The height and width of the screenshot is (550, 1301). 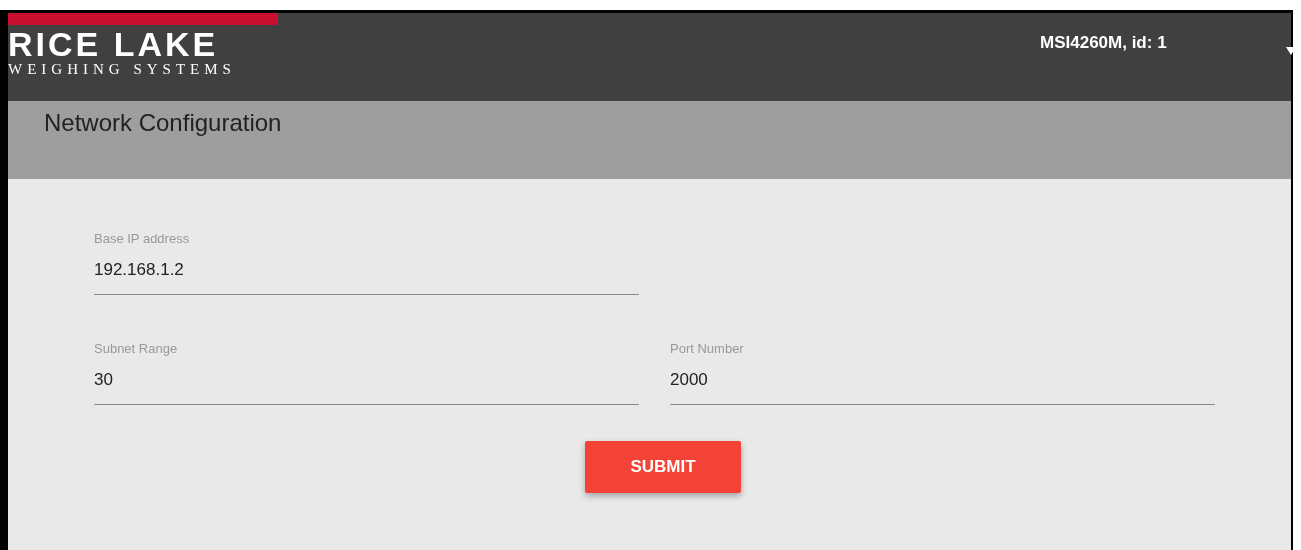 I want to click on dropdown-caret-icon, so click(x=1291, y=51).